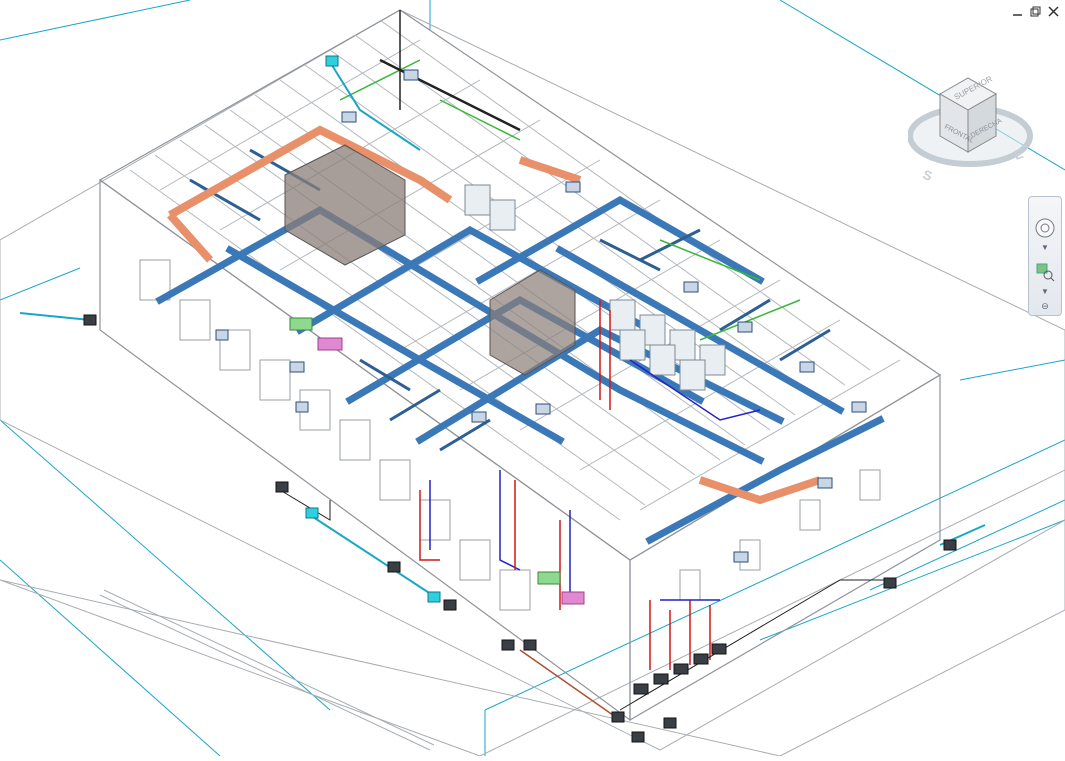  What do you see at coordinates (1045, 291) in the screenshot?
I see `zoom-dropdown-icon: ▼` at bounding box center [1045, 291].